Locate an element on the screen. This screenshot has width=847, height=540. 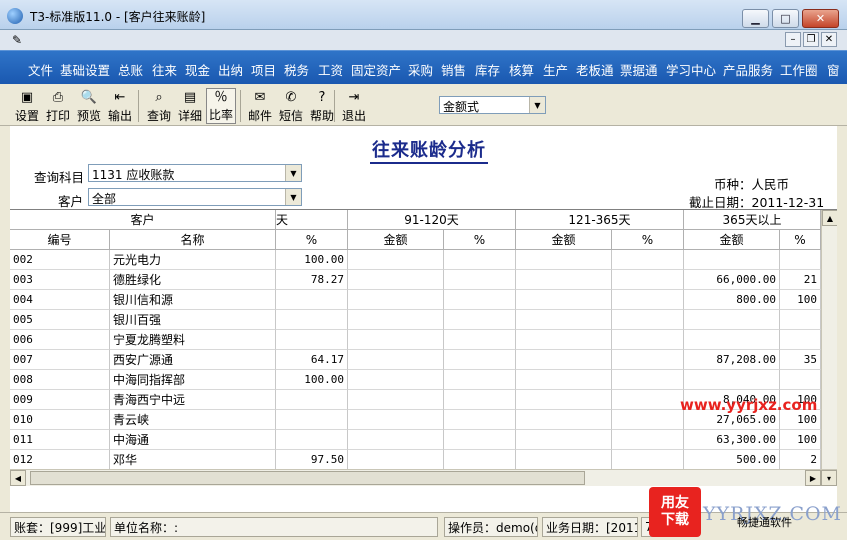
child-minimize-icon: – is located at coordinates (793, 39).